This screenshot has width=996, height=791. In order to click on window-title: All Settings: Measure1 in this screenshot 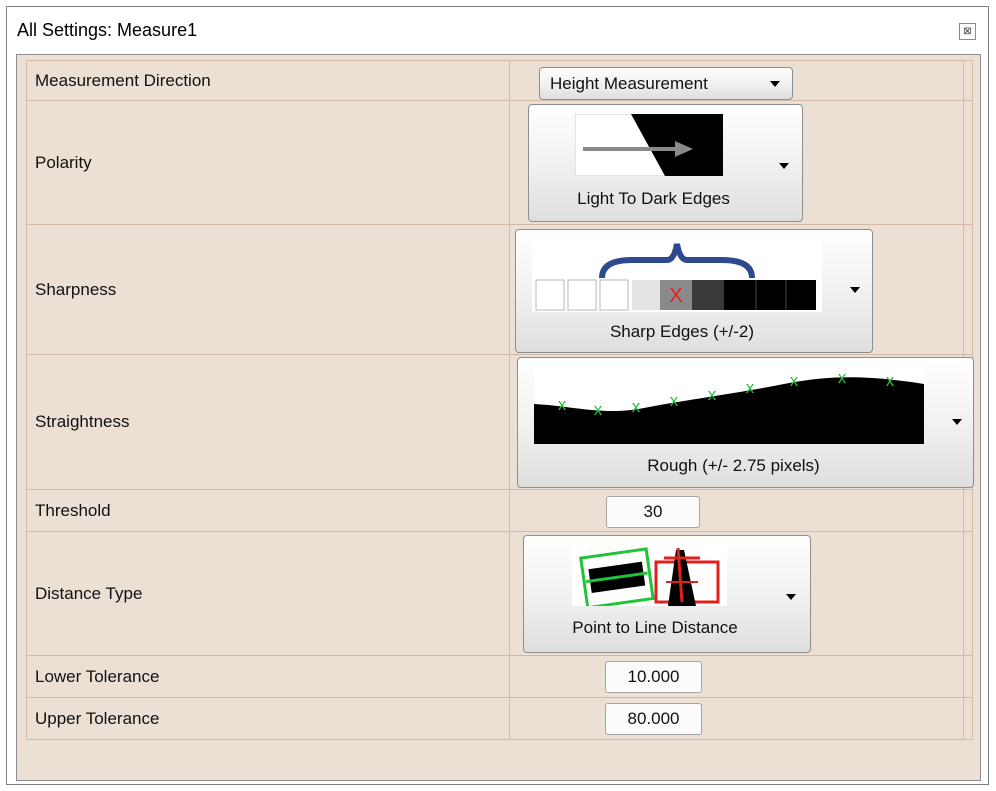, I will do `click(107, 30)`.